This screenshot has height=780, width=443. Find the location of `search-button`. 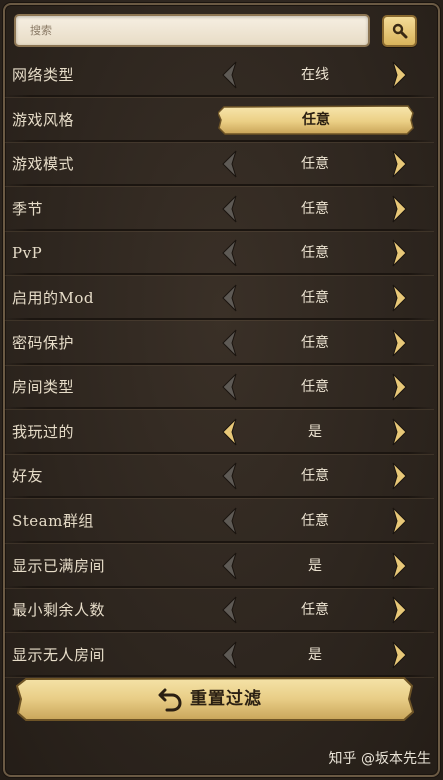

search-button is located at coordinates (399, 31).